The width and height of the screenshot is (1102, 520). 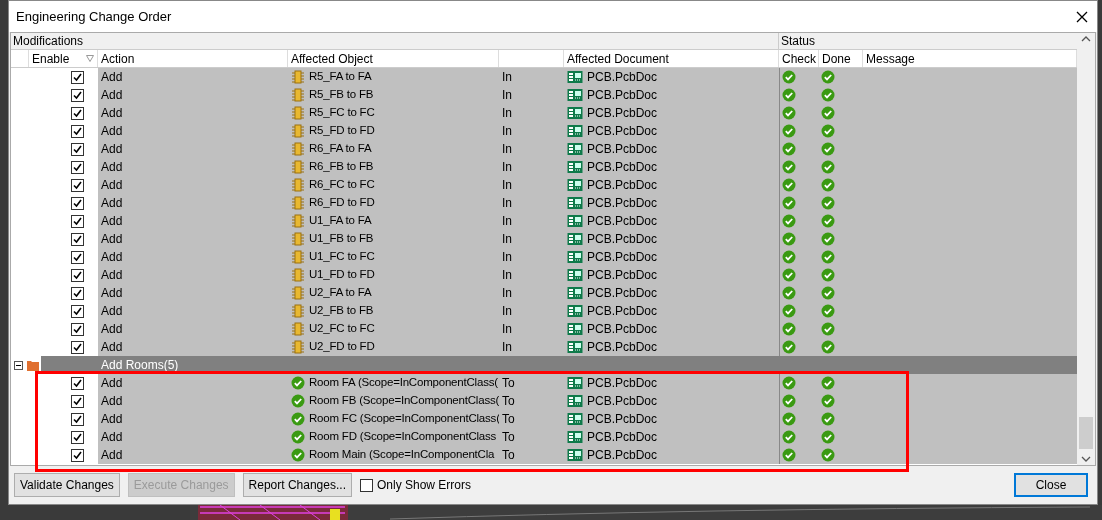 What do you see at coordinates (342, 131) in the screenshot?
I see `table-cell-text: R5_FD to FD` at bounding box center [342, 131].